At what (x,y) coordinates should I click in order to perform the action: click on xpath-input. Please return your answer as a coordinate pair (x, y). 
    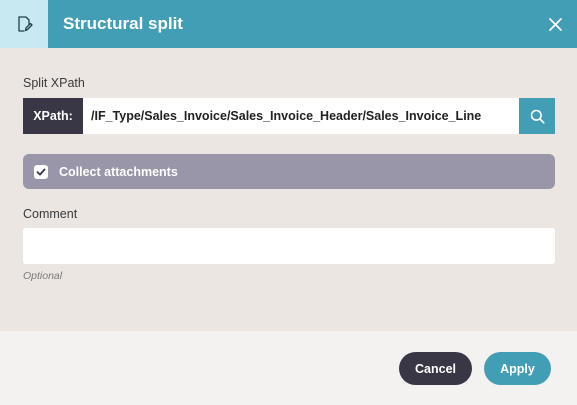
    Looking at the image, I should click on (301, 116).